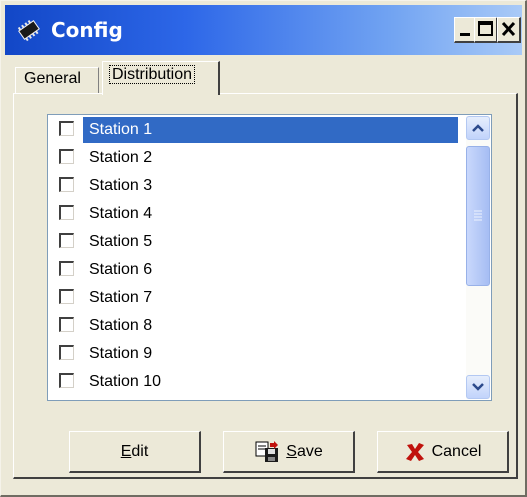 Image resolution: width=527 pixels, height=497 pixels. Describe the element at coordinates (253, 298) in the screenshot. I see `list-item: Station 7` at that location.